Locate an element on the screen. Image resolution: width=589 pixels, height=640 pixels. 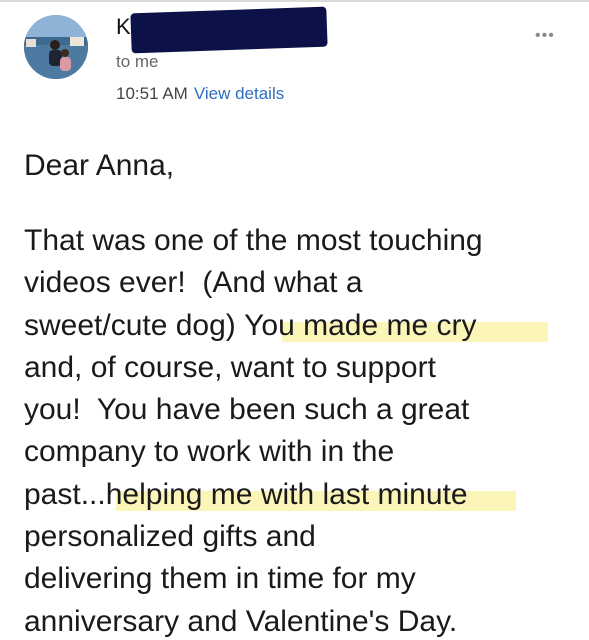
sender-name: K is located at coordinates (123, 26).